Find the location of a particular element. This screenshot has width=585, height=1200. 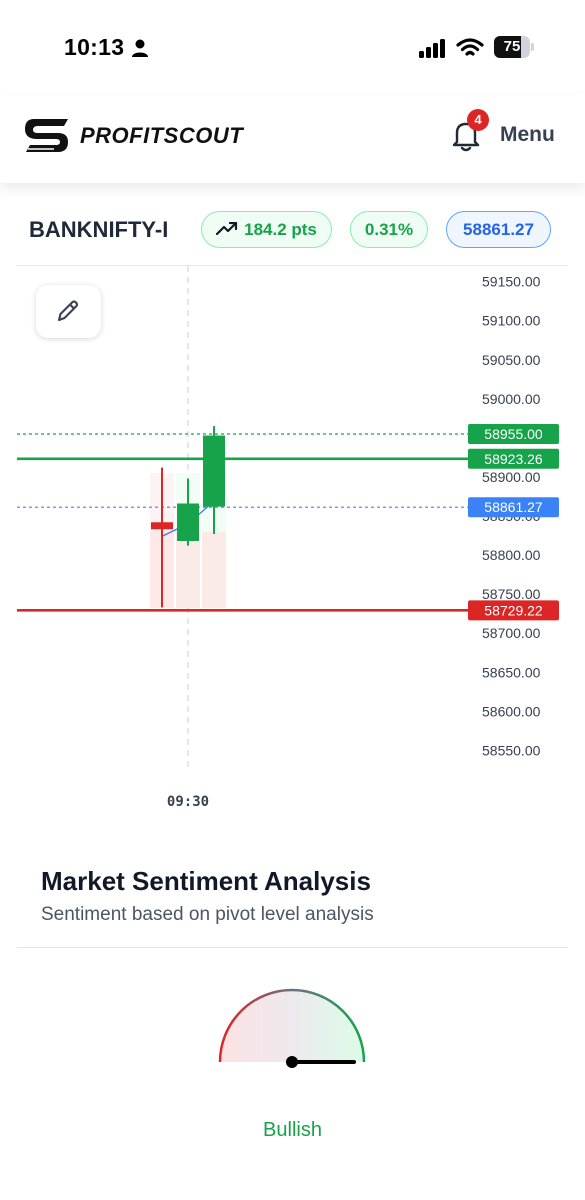

y-axis-tick-label: 58800.00 is located at coordinates (511, 555).